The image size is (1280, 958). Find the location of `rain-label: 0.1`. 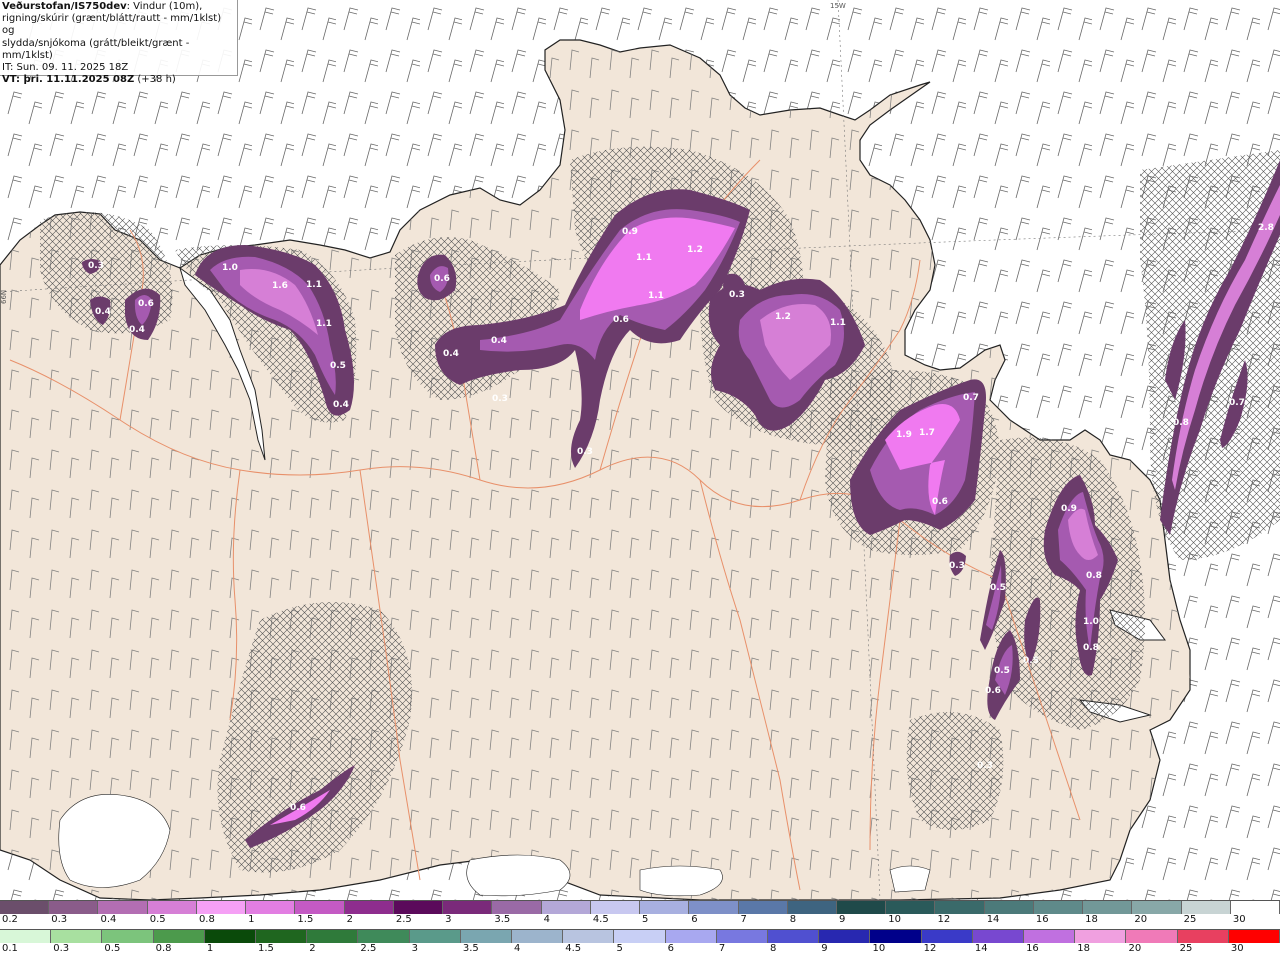

rain-label: 0.1 is located at coordinates (10, 948).